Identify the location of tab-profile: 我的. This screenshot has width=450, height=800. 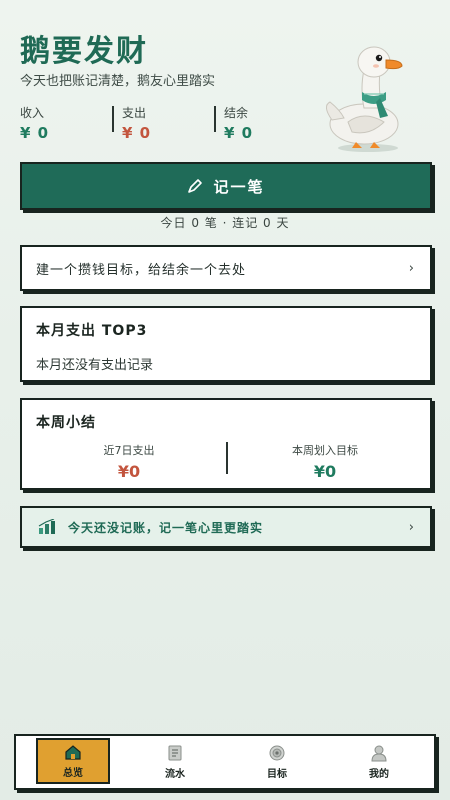
(379, 762).